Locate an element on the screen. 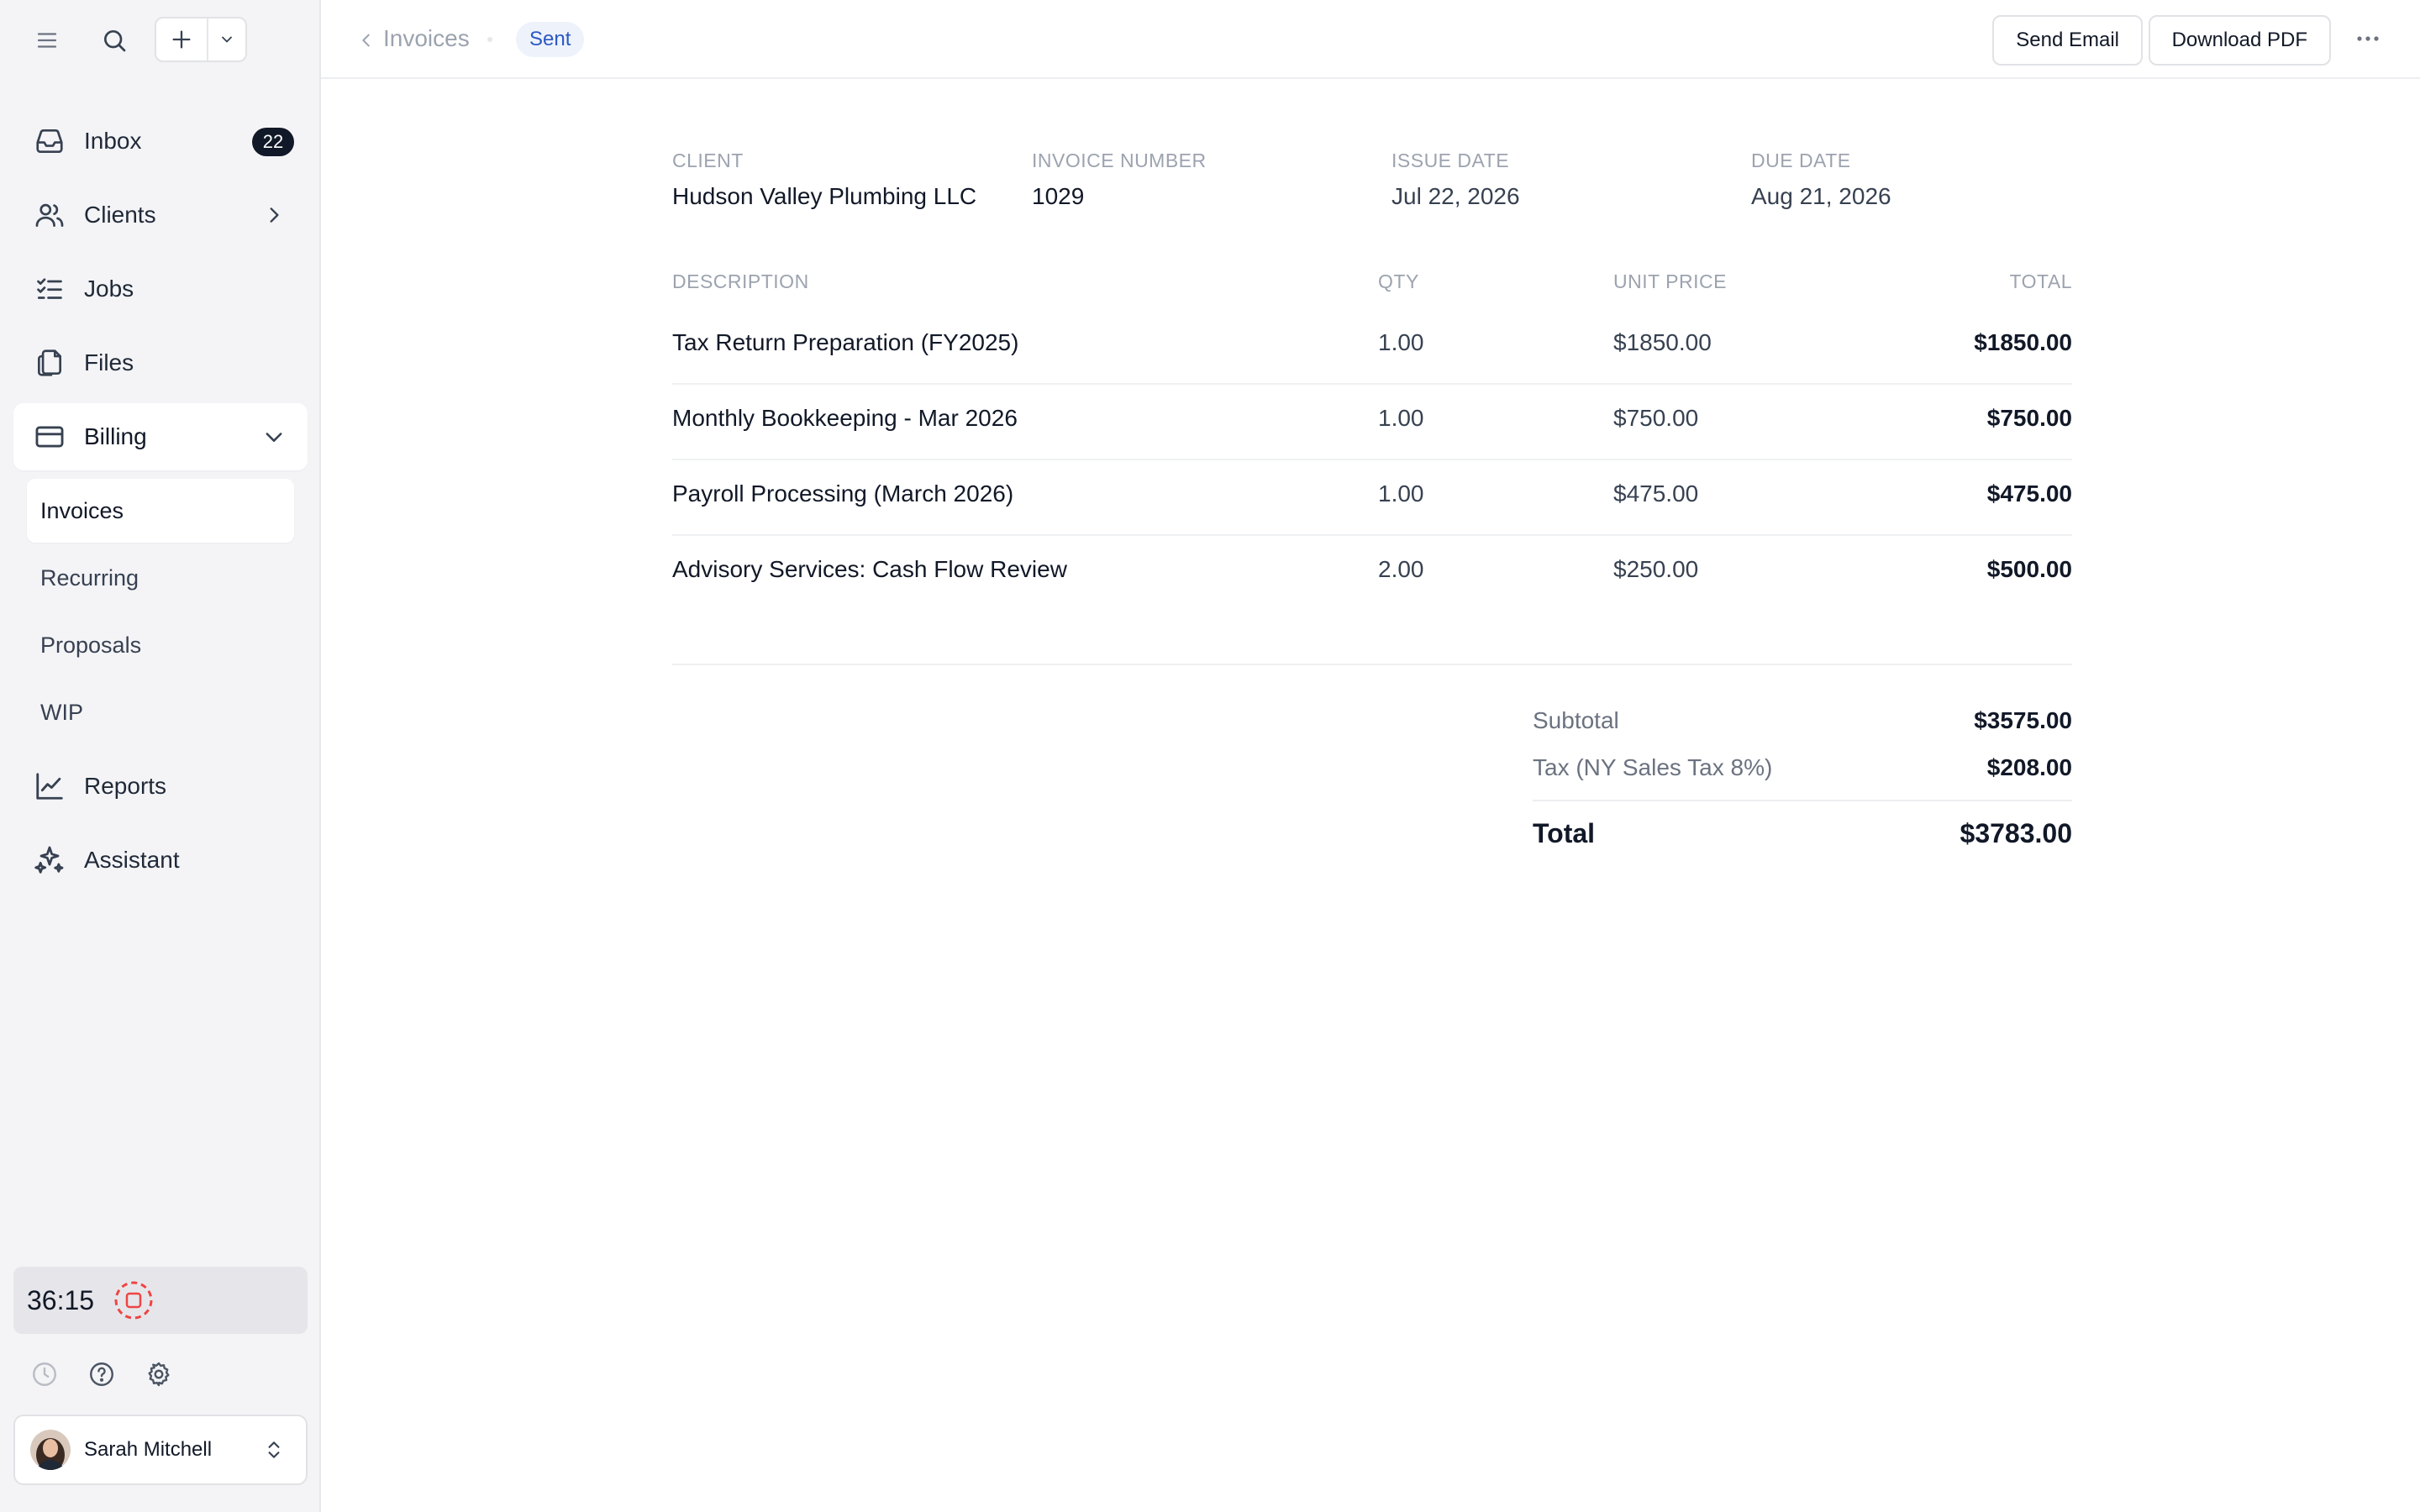  due-date-label: DUE DATE is located at coordinates (1801, 160).